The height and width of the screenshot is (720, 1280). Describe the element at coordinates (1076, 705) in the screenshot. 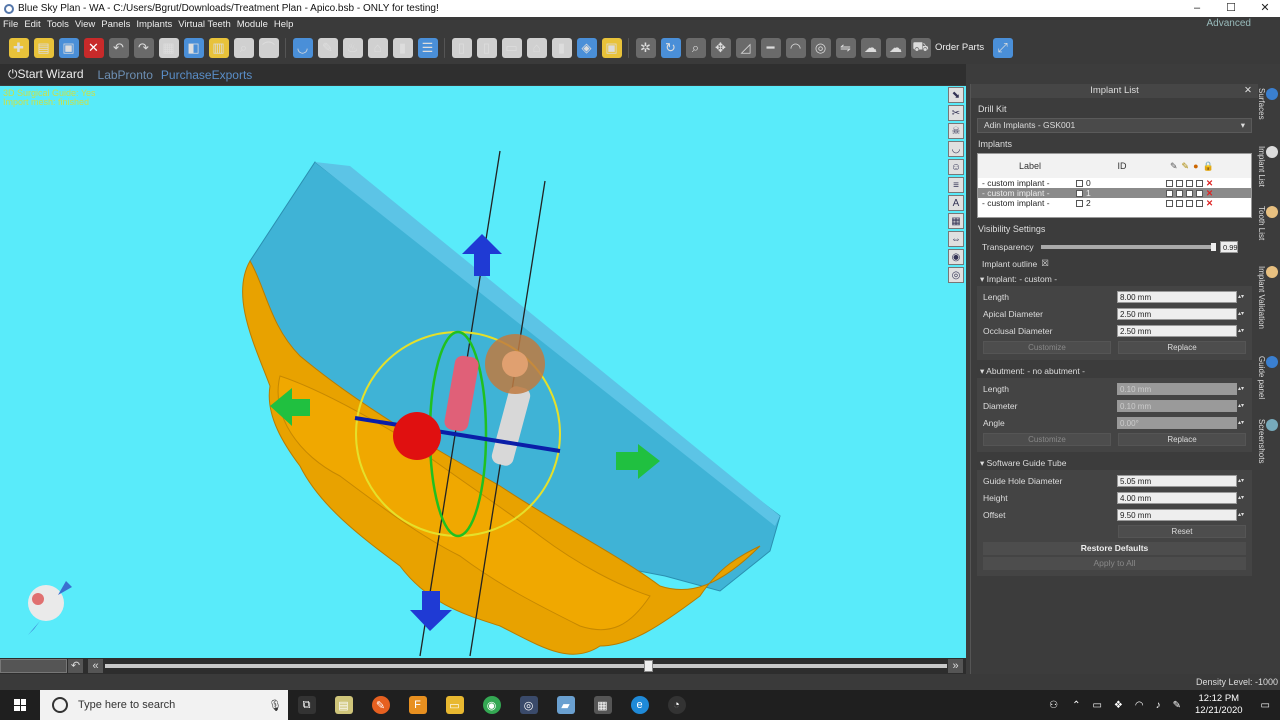

I see `show-hidden-icons: ⌃` at that location.